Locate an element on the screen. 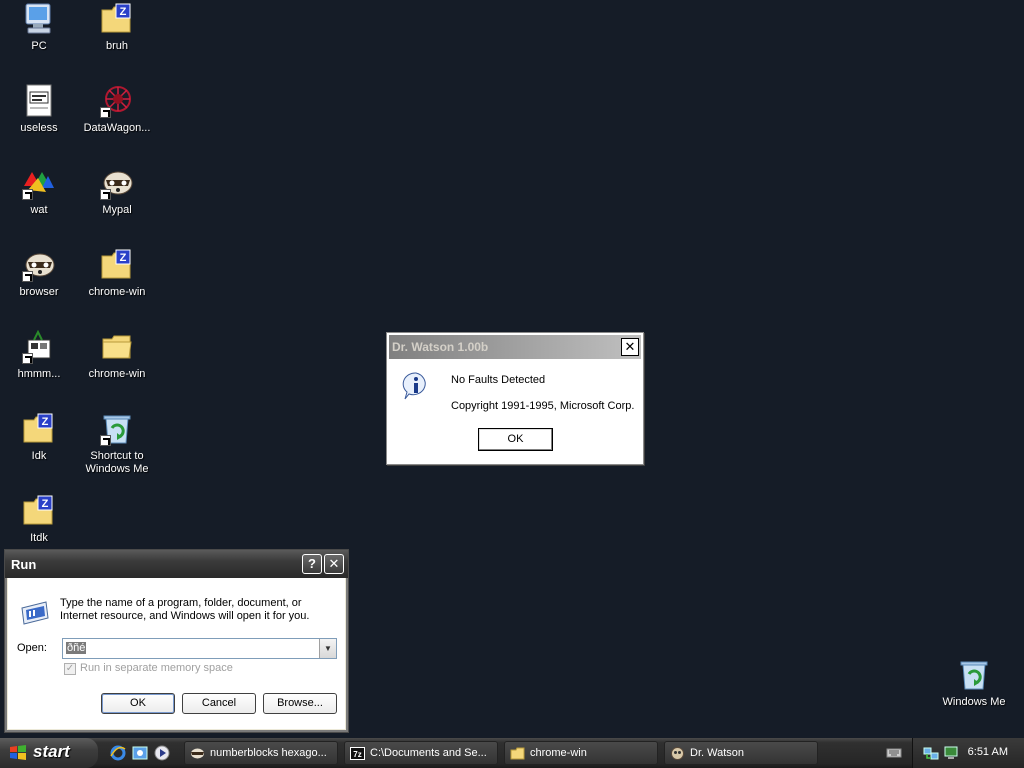 Image resolution: width=1024 pixels, height=768 pixels. desktop-icon-chrome-win-folder: chrome-win is located at coordinates (117, 355).